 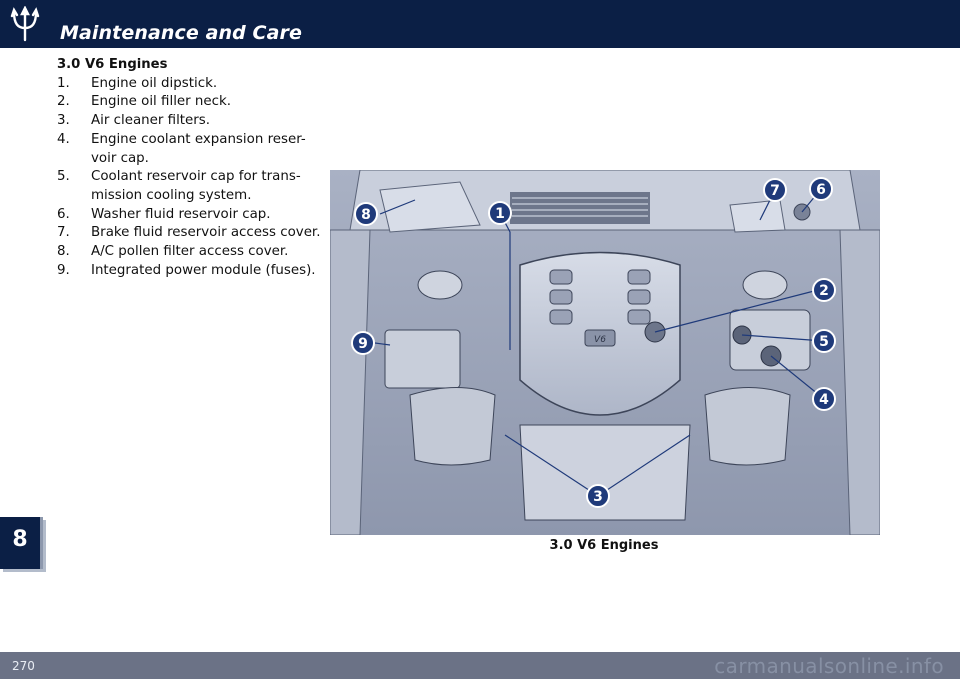 What do you see at coordinates (63, 102) in the screenshot?
I see `list-item-number: 2.` at bounding box center [63, 102].